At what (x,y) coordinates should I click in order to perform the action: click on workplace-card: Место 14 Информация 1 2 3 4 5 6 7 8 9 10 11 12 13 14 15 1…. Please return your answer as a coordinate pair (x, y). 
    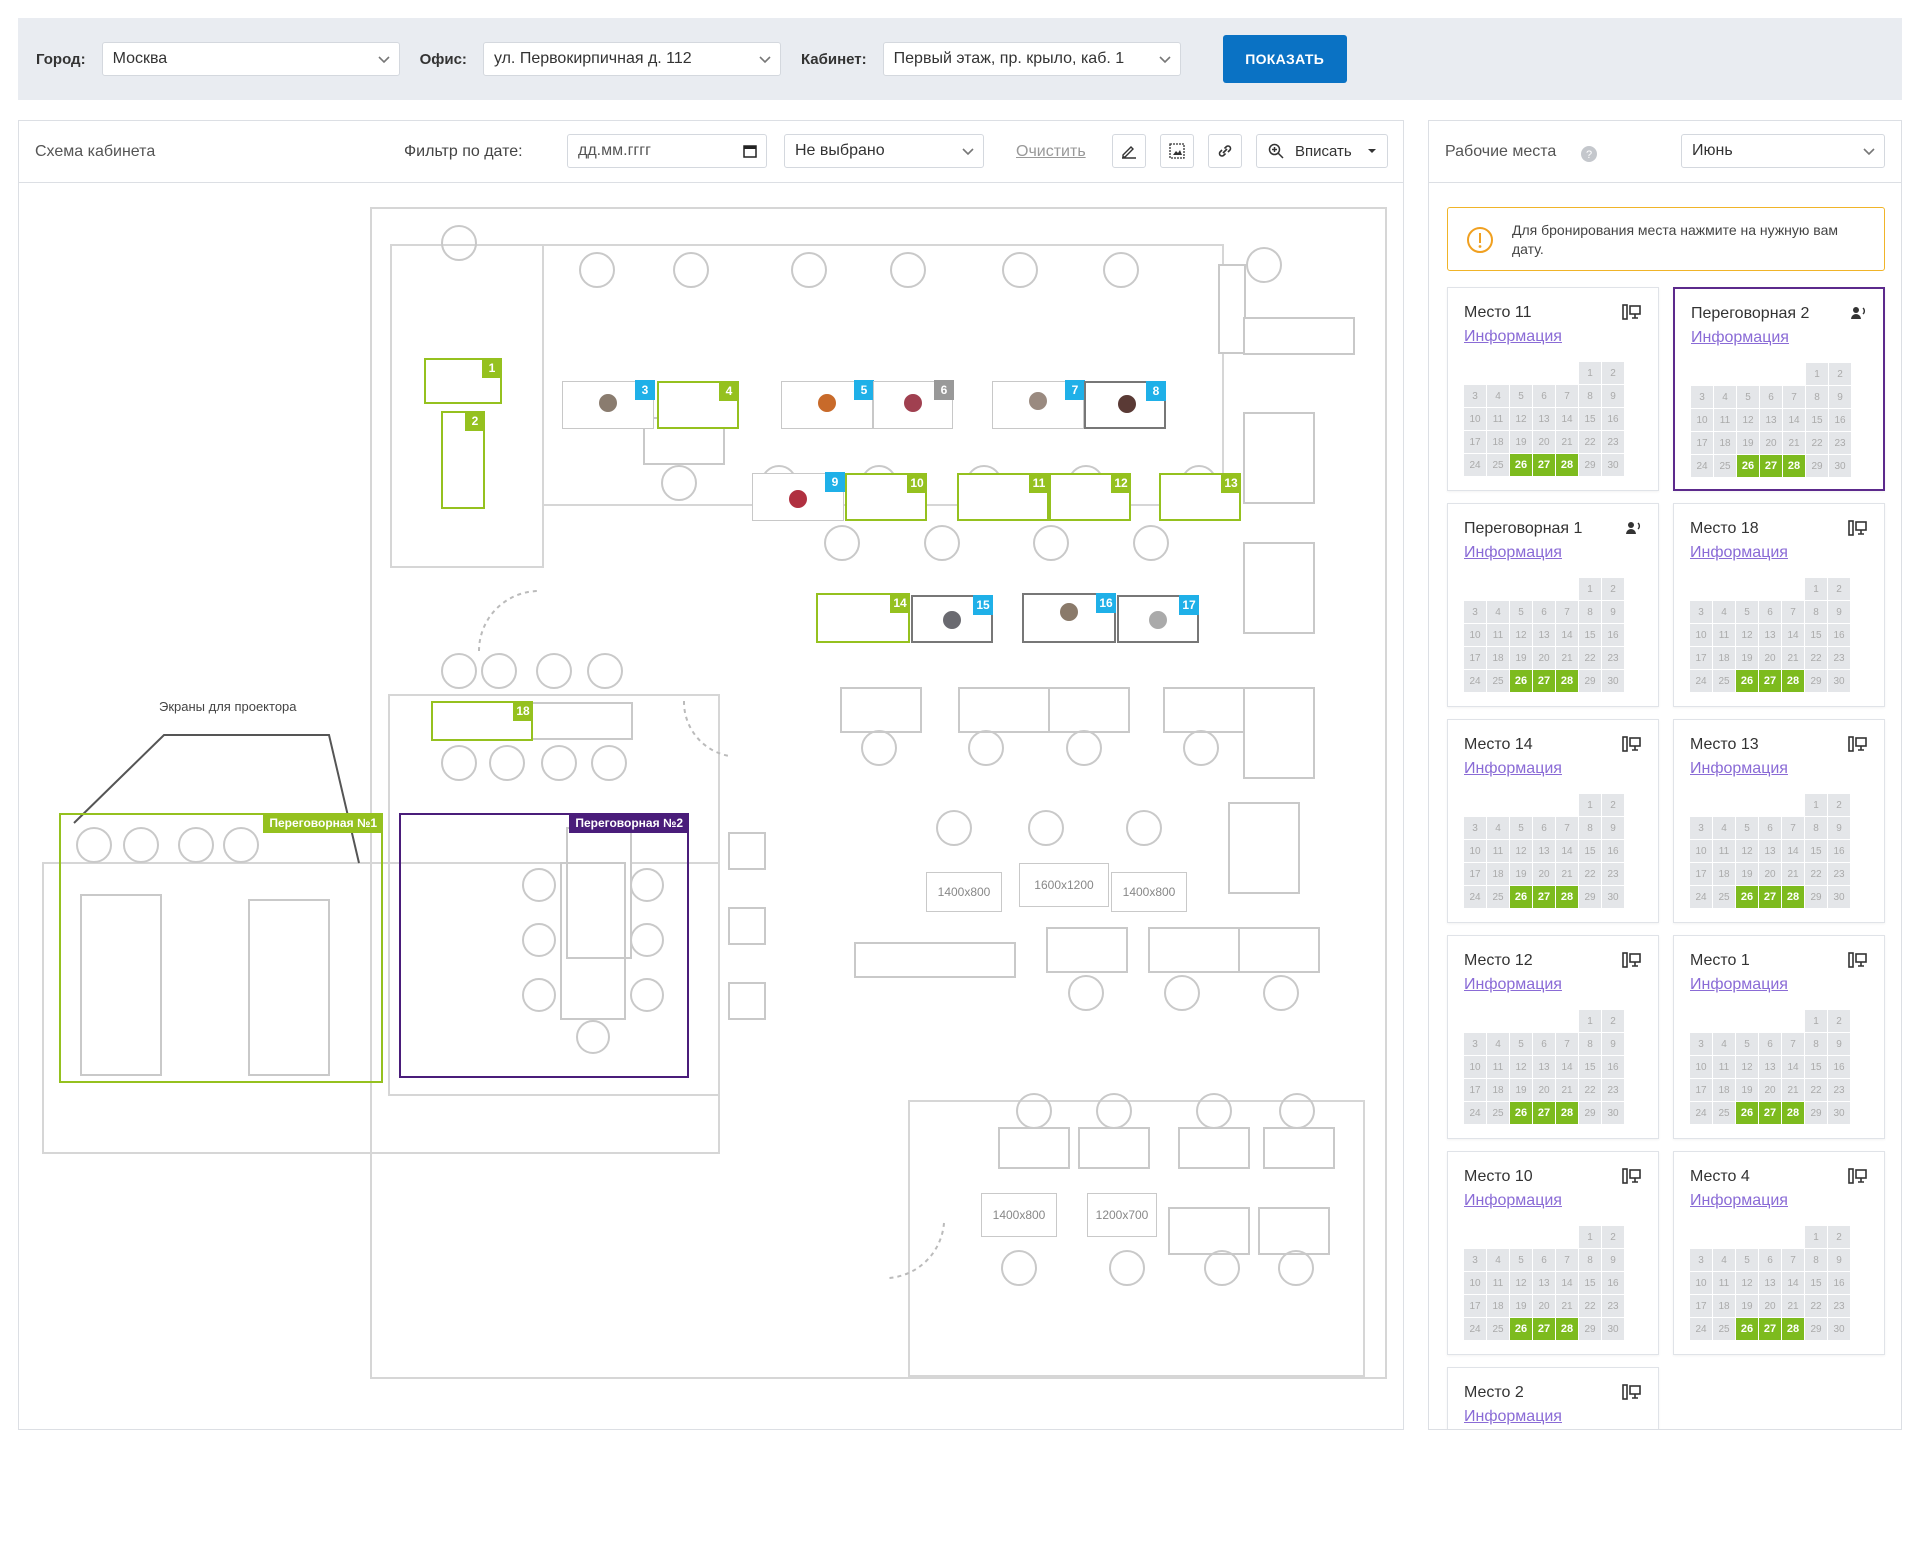
    Looking at the image, I should click on (1553, 821).